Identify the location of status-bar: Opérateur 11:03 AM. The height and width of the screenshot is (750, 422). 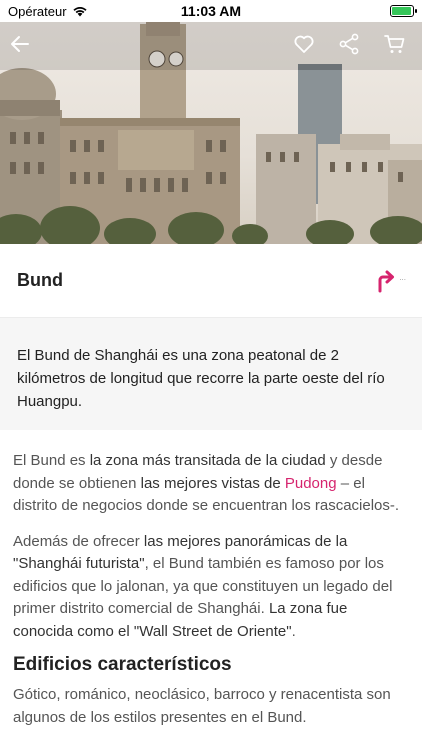
(211, 11).